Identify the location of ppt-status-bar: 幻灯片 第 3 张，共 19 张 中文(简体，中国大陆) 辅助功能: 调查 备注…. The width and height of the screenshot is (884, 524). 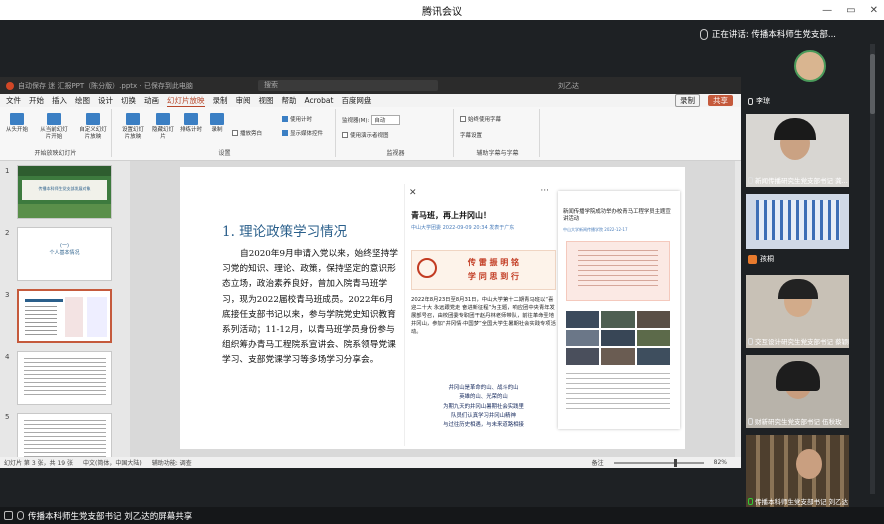
(370, 462).